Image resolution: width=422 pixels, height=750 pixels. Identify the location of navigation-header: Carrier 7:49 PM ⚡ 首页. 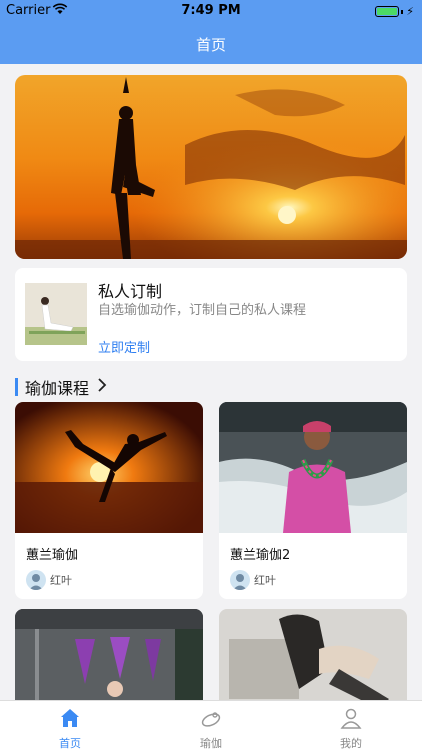
(211, 32).